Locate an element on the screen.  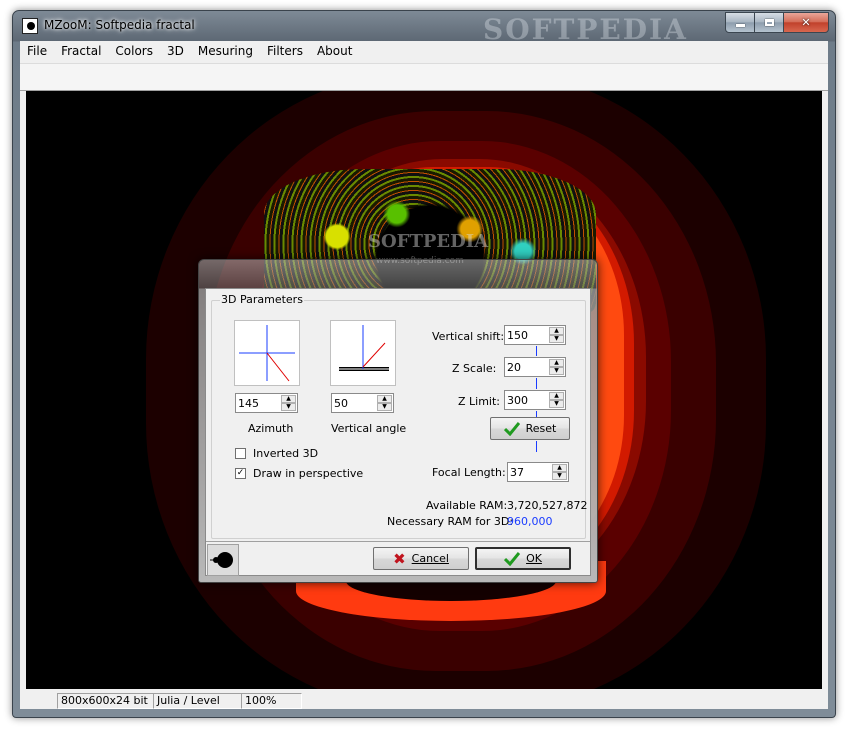
menu-about: About is located at coordinates (334, 51).